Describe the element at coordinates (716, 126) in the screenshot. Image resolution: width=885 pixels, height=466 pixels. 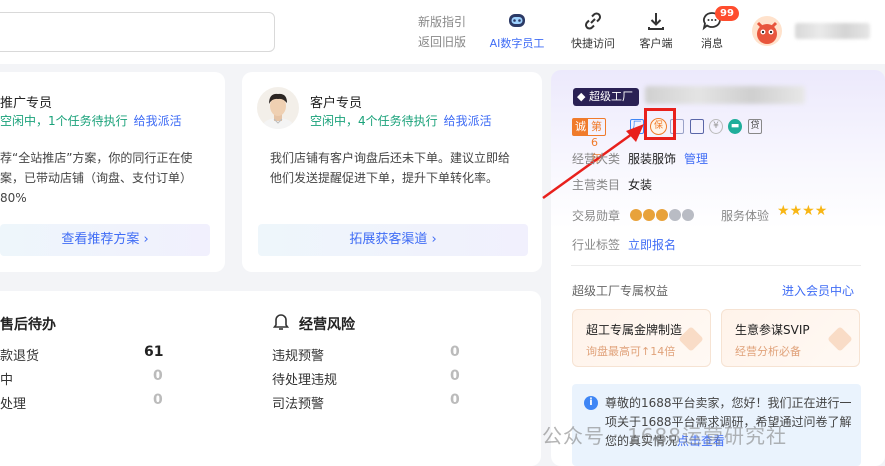
I see `yen-icon: ¥` at that location.